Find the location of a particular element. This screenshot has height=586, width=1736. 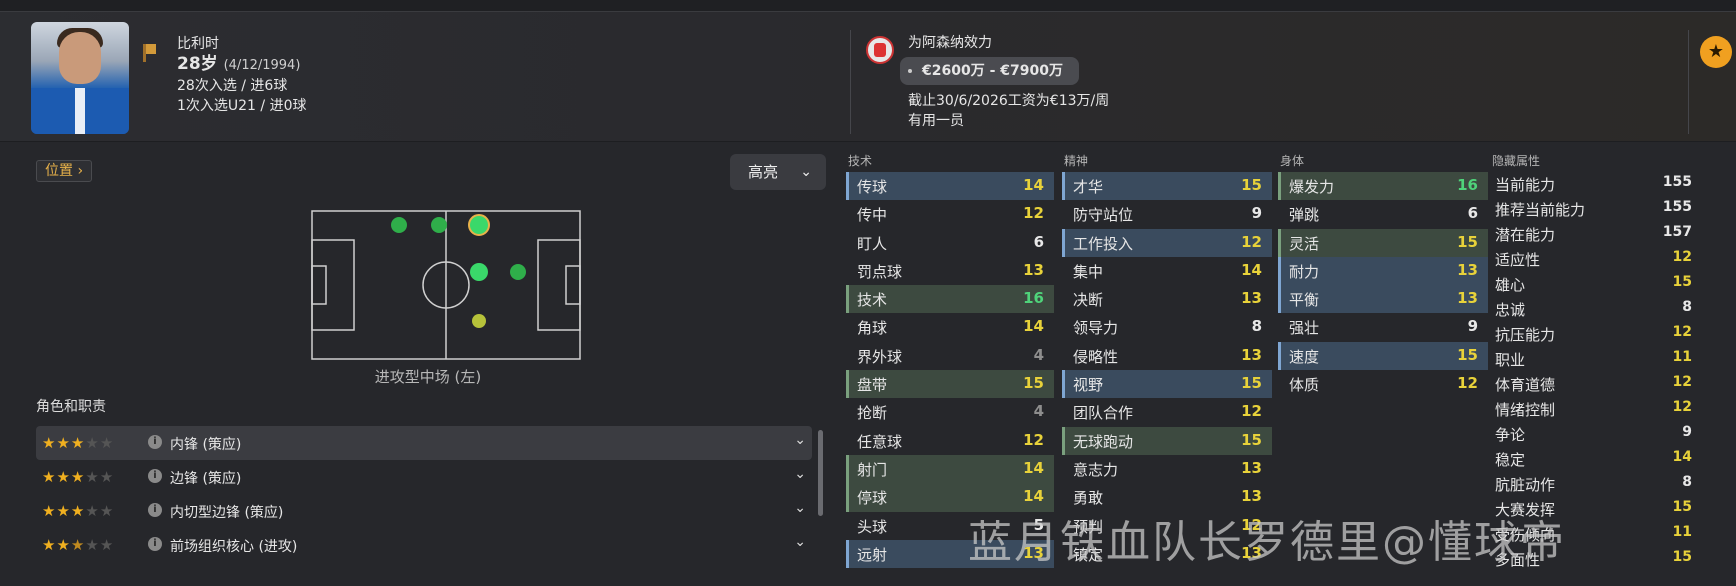

attribute-row: 强壮 9 is located at coordinates (1383, 327).